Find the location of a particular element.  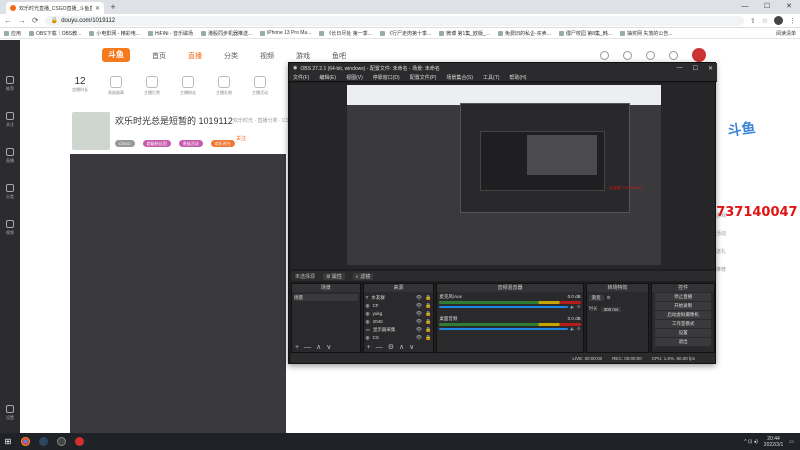

close-tab-icon: ✕ is located at coordinates (97, 8).